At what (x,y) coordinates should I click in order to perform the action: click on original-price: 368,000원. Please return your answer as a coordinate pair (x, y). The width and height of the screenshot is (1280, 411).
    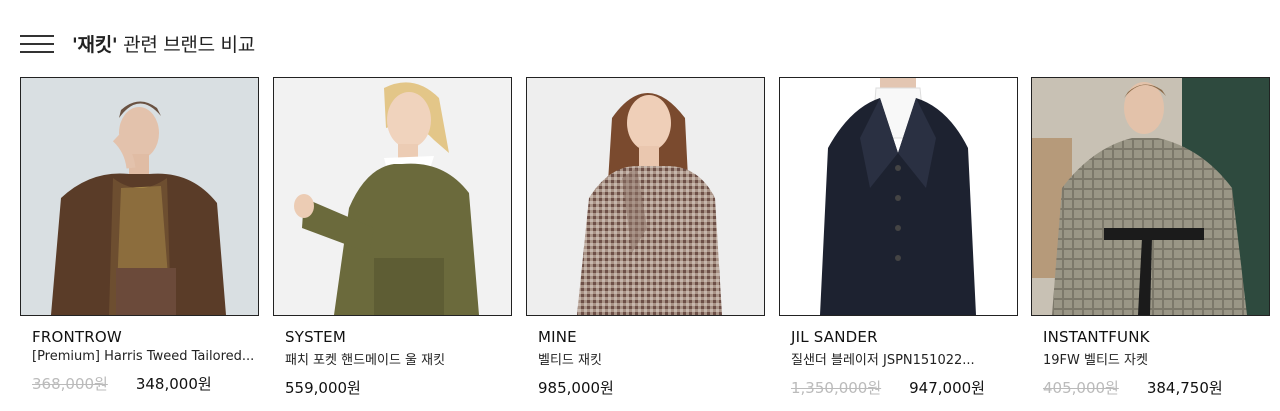
    Looking at the image, I should click on (70, 384).